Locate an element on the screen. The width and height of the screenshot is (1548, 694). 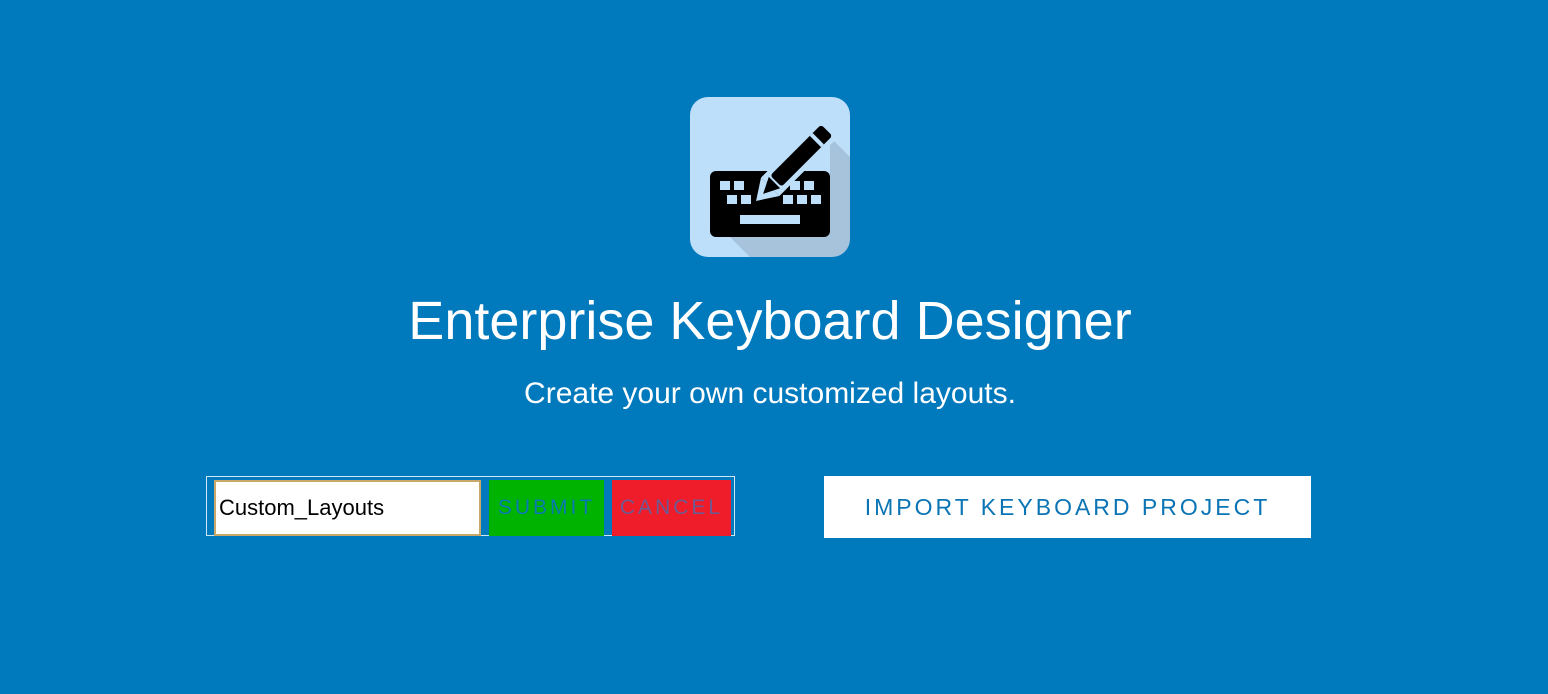
import-keyboard-project-button: IMPORT KEYBOARD PROJECT is located at coordinates (1067, 507).